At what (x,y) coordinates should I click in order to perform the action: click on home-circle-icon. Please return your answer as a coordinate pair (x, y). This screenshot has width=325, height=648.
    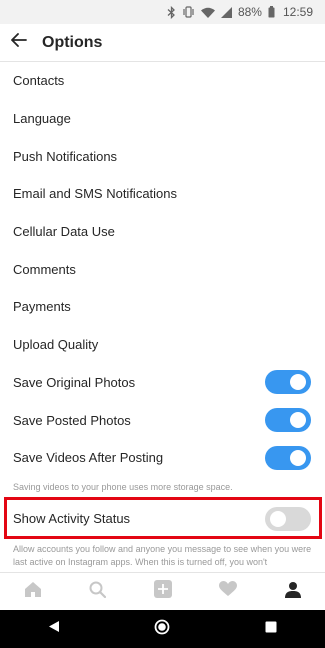
    Looking at the image, I should click on (162, 629).